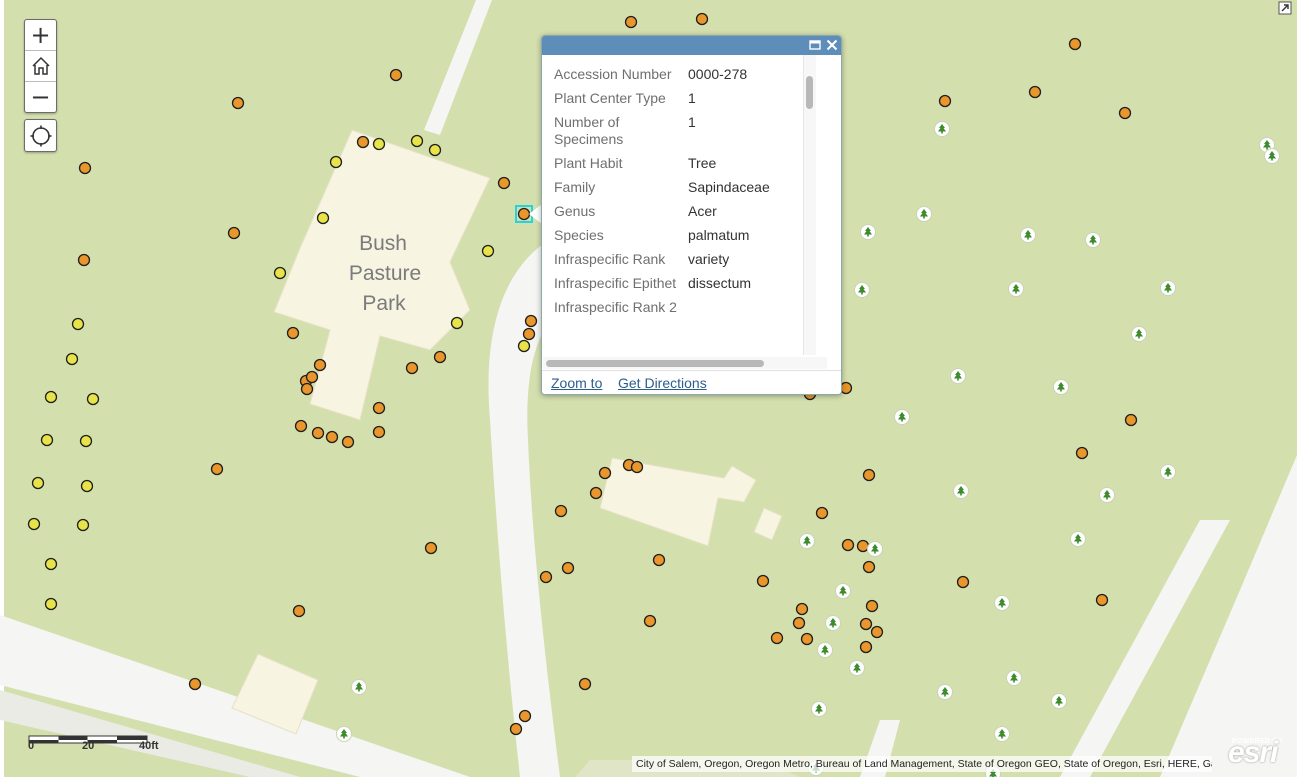  I want to click on popup-horizontal-scroll-thumb, so click(655, 363).